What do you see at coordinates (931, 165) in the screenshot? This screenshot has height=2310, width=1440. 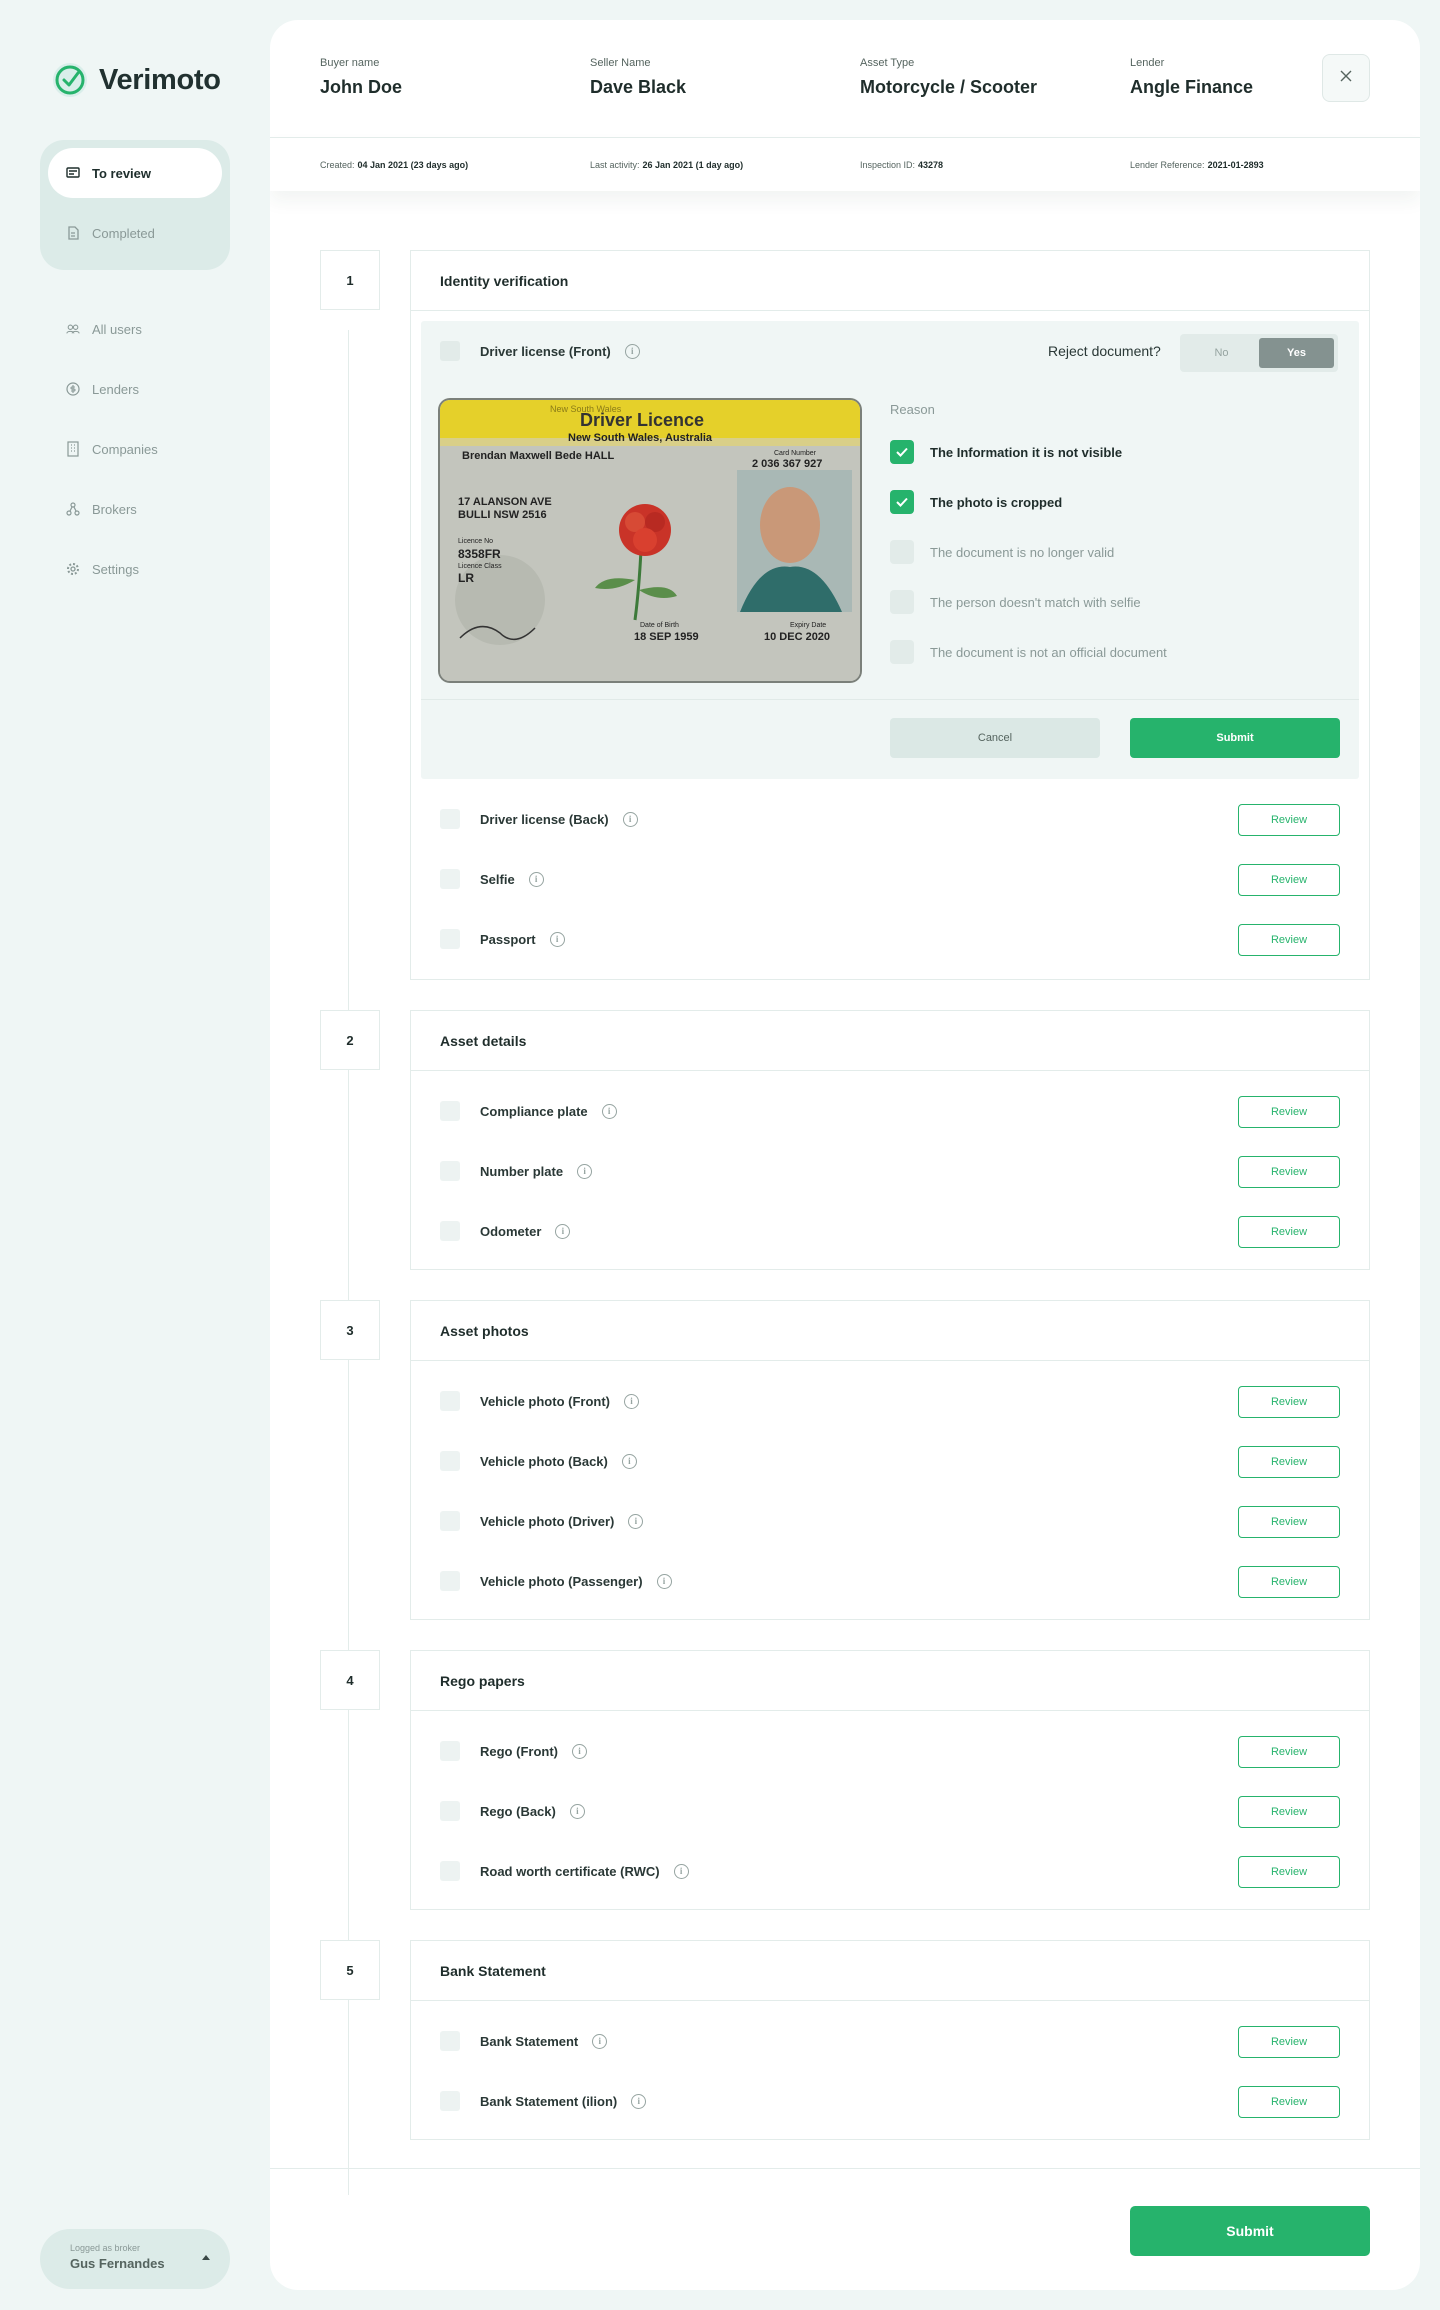 I see `meta-value: 43278` at bounding box center [931, 165].